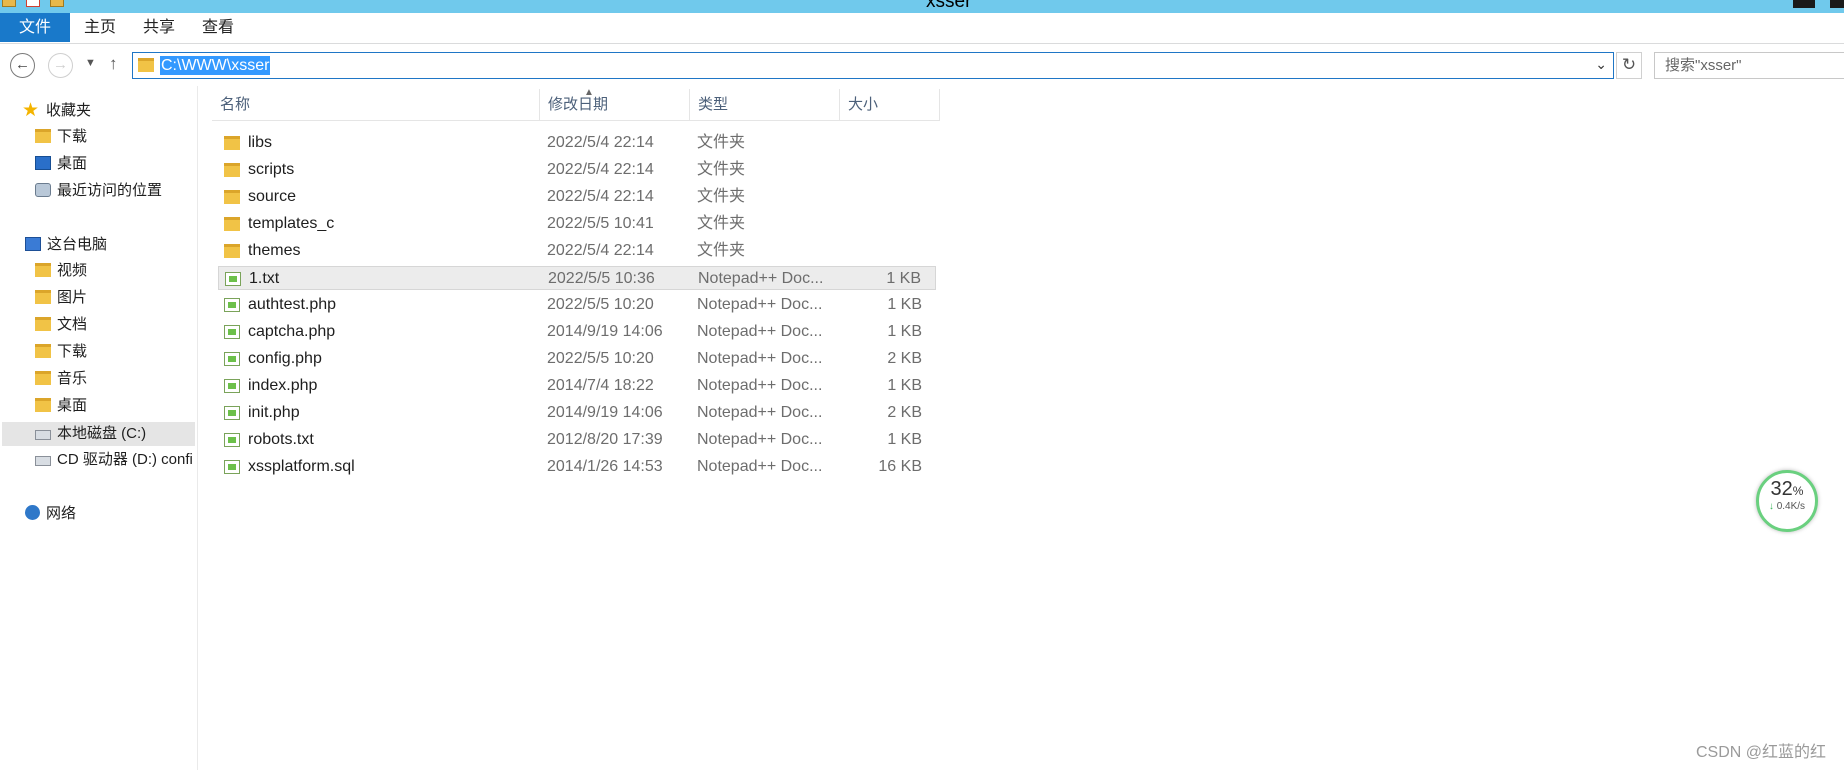 The height and width of the screenshot is (770, 1844). What do you see at coordinates (904, 358) in the screenshot?
I see `file-size: 2 KB` at bounding box center [904, 358].